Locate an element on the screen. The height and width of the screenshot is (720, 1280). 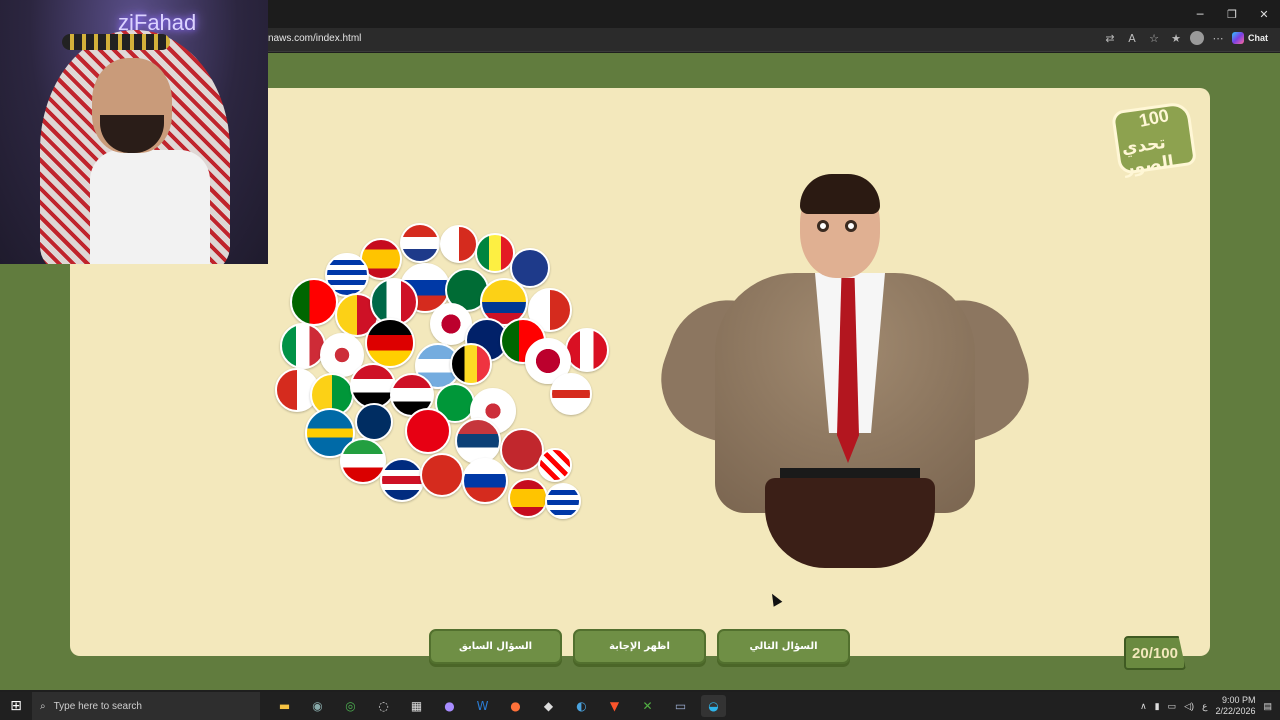
profile-avatar is located at coordinates (1197, 38).